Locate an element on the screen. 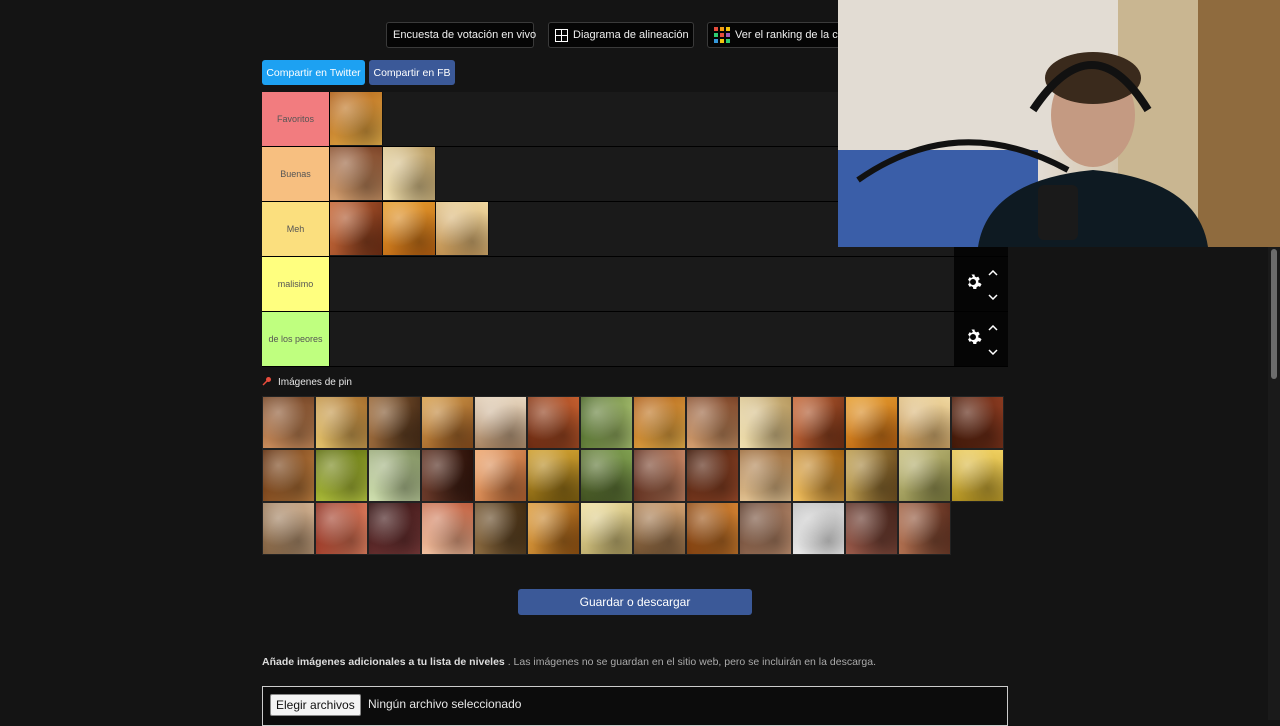  save-download-button: Guardar o descargar is located at coordinates (635, 602).